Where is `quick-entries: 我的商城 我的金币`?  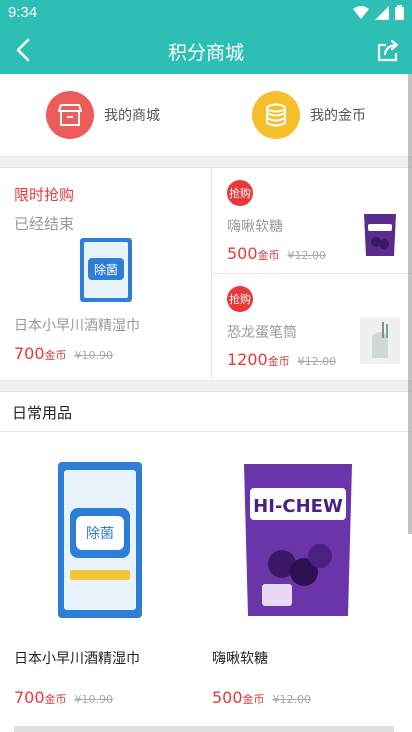 quick-entries: 我的商城 我的金币 is located at coordinates (206, 115).